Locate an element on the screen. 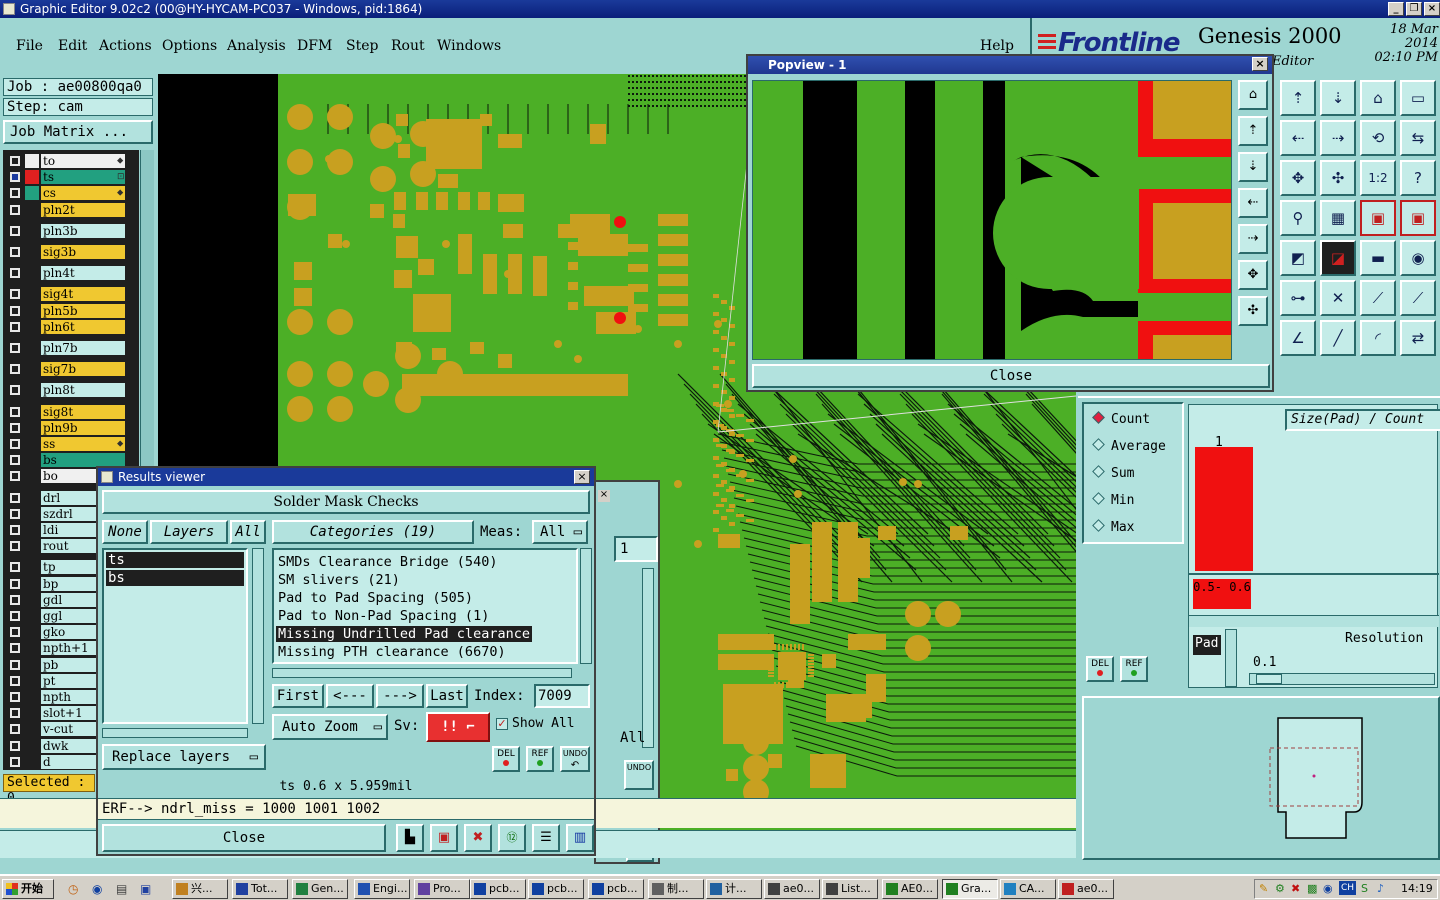  layer-name: to is located at coordinates (83, 161).